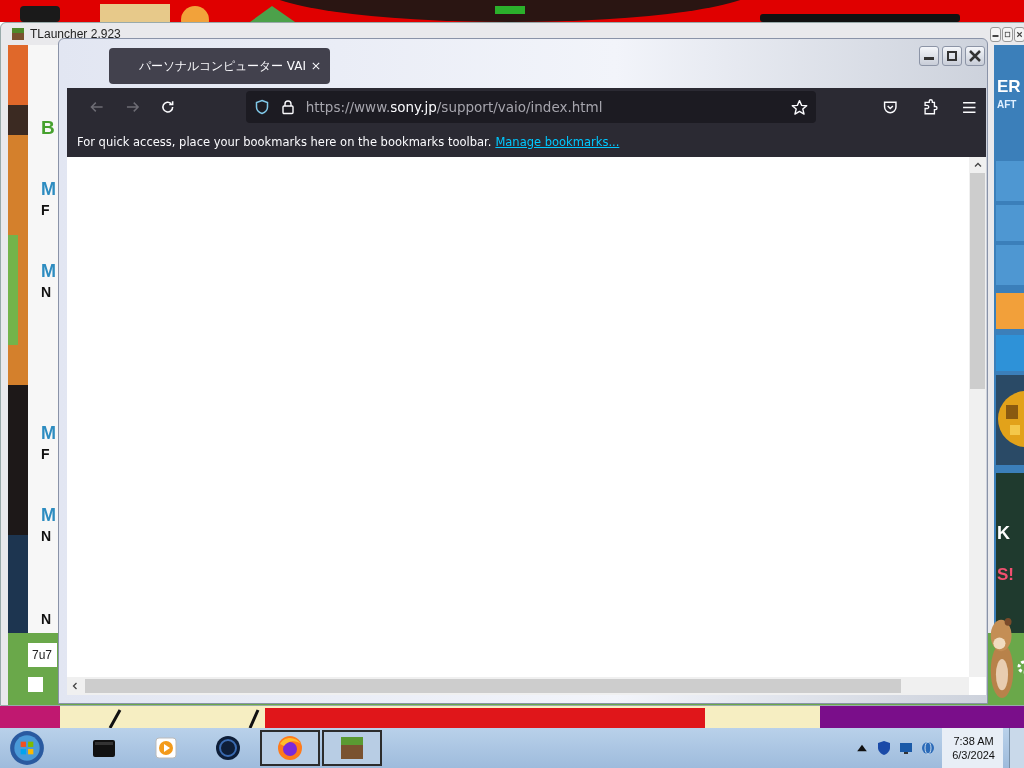 Image resolution: width=1024 pixels, height=768 pixels. What do you see at coordinates (42, 655) in the screenshot?
I see `username-field: 7u7` at bounding box center [42, 655].